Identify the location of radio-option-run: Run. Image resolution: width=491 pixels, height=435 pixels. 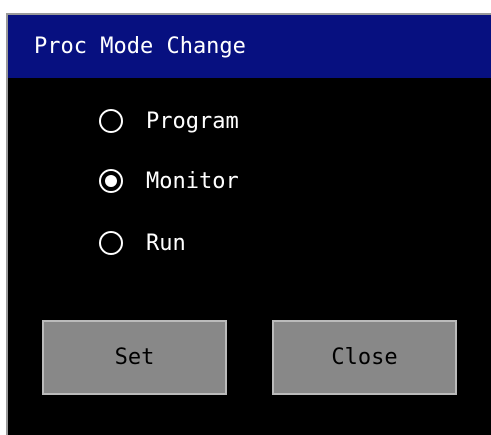
(142, 243).